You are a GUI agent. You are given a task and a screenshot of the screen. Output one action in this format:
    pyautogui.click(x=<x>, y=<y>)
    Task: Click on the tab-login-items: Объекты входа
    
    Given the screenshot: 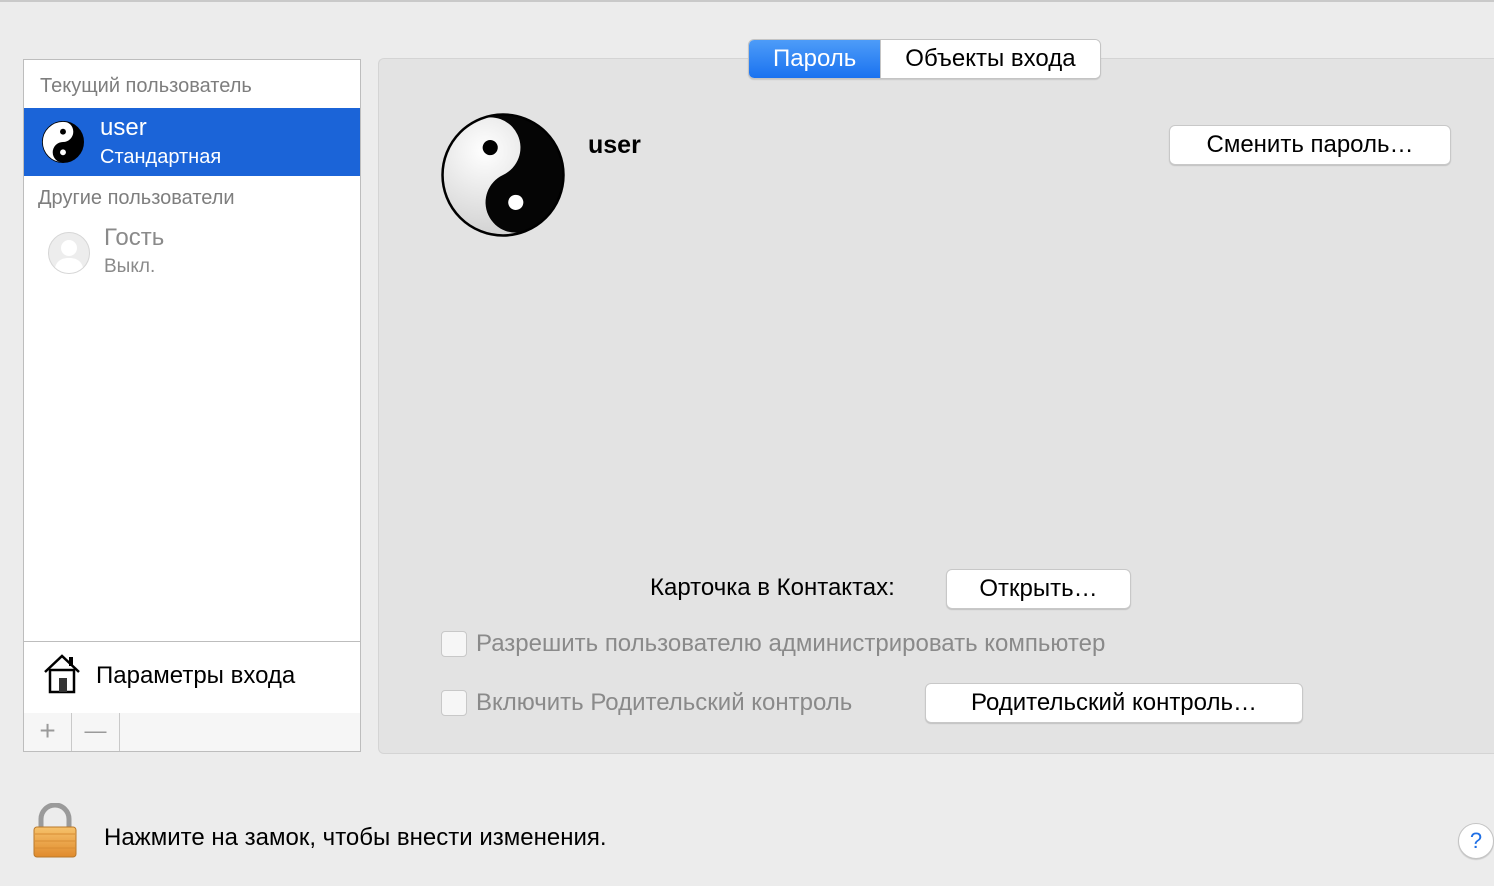 What is the action you would take?
    pyautogui.click(x=990, y=59)
    